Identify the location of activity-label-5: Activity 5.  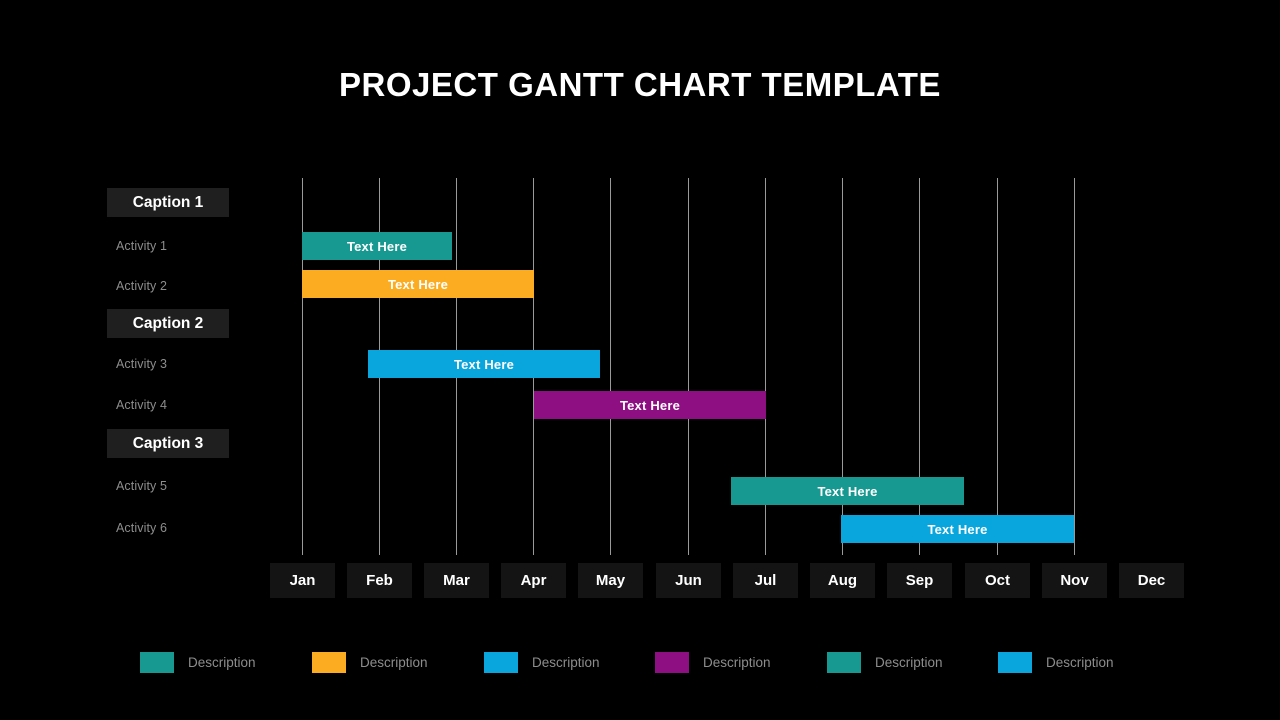
(142, 486).